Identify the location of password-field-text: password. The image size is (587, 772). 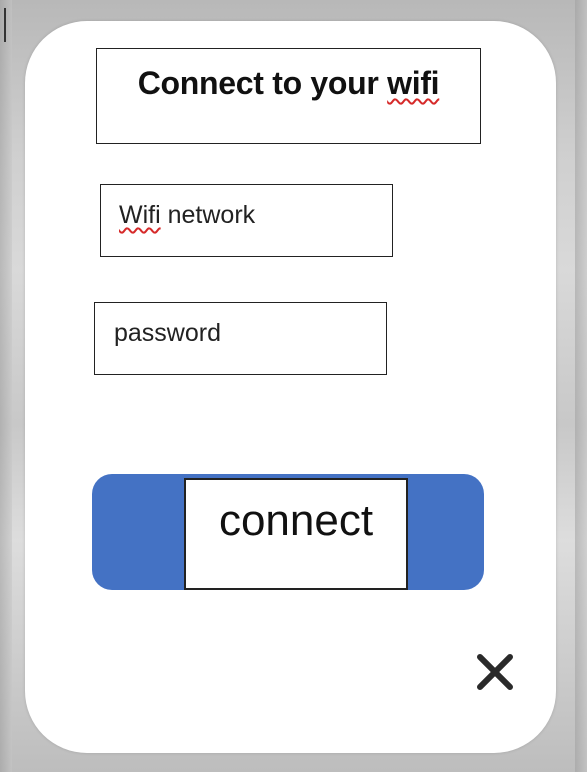
(167, 333).